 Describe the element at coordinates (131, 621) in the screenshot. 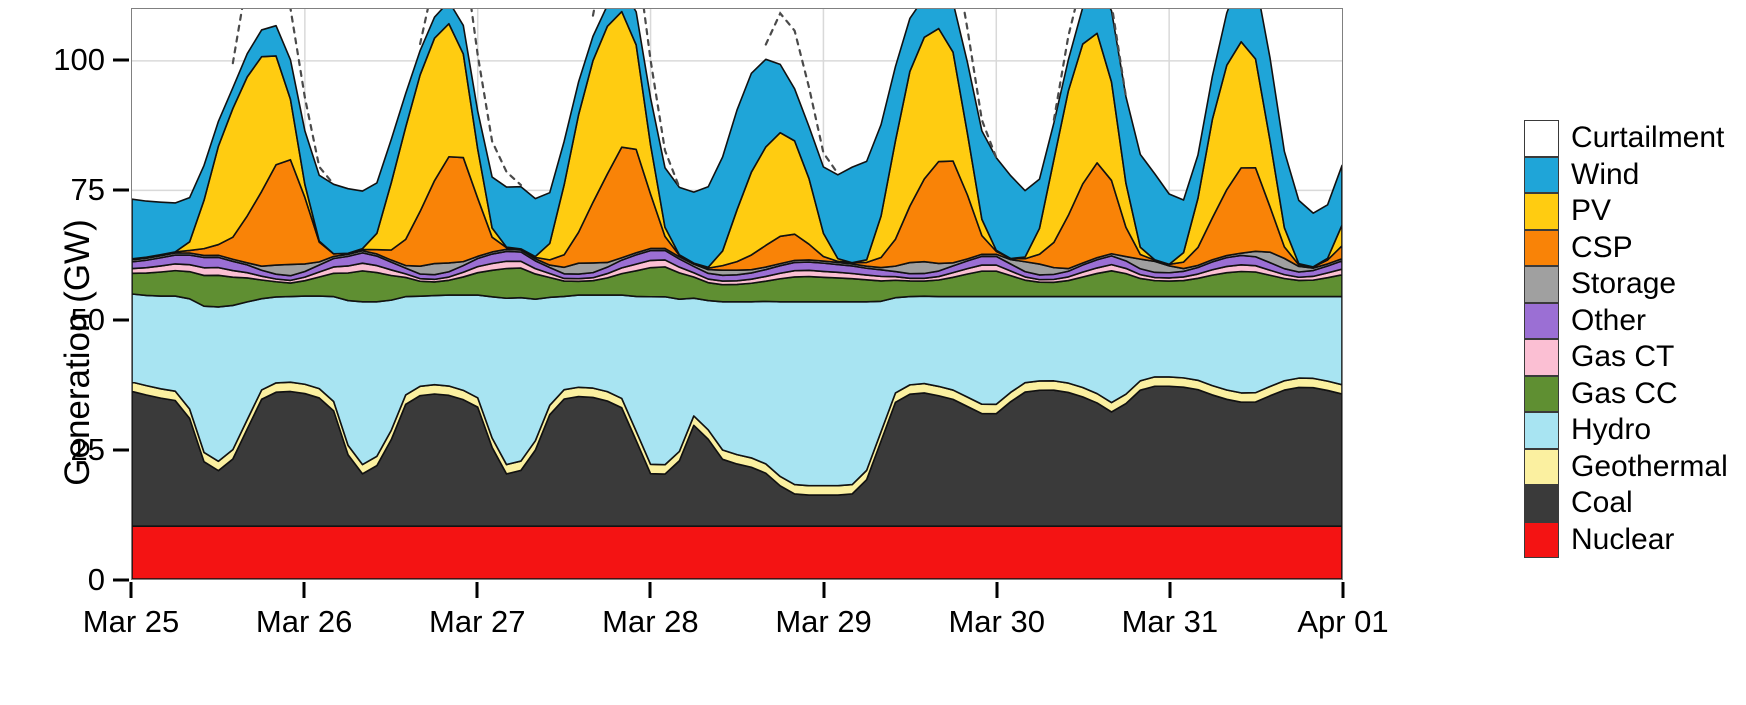

I see `x-axis-tick-label: Mar 25` at that location.